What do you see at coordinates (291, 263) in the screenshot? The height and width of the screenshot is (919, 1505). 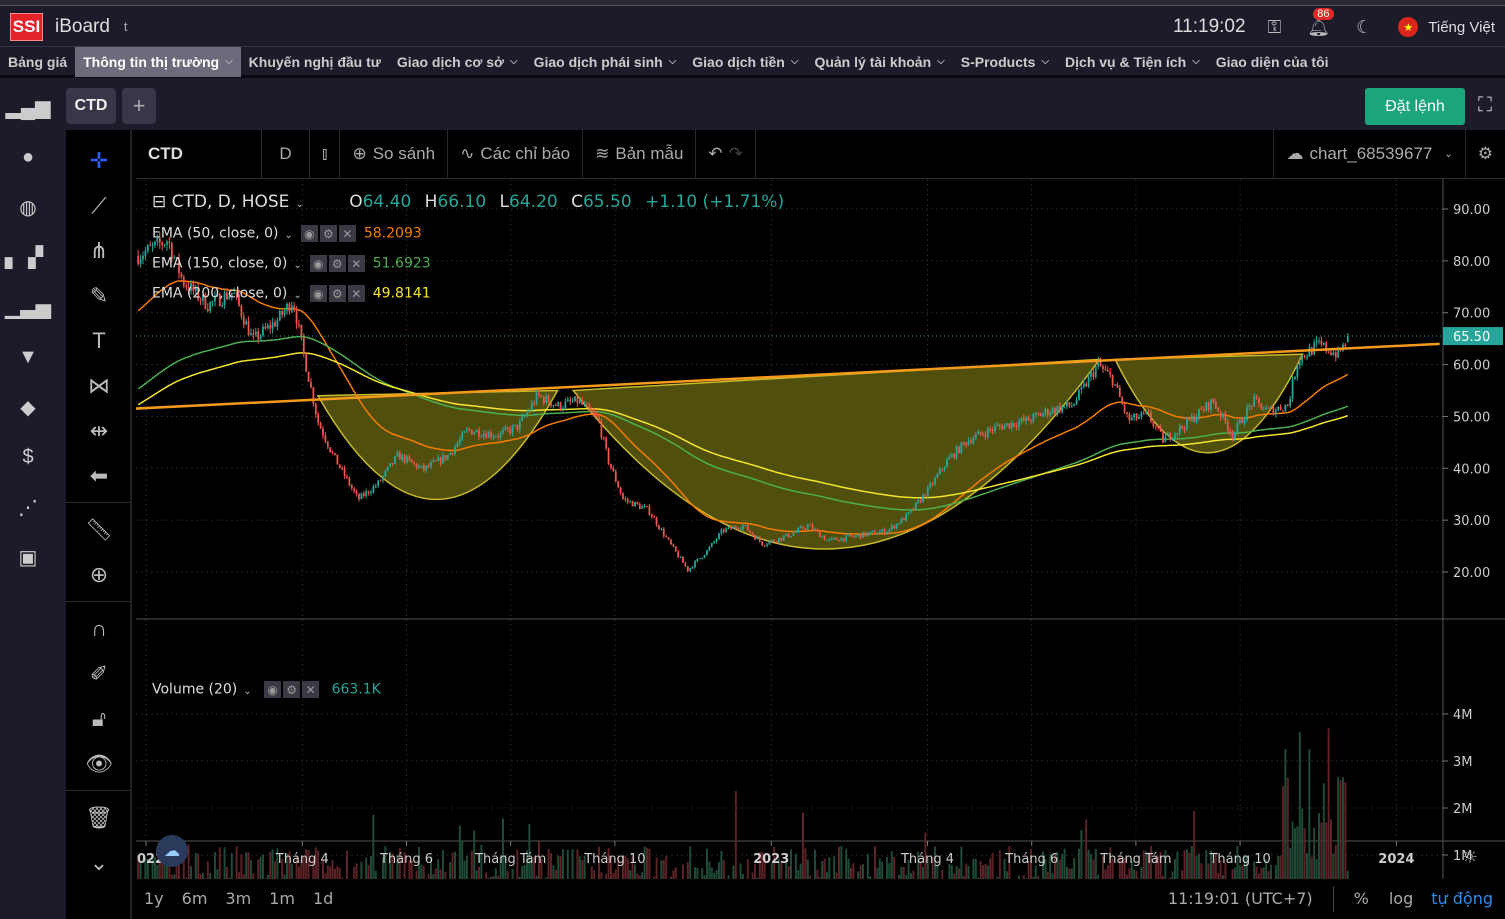 I see `indicator-legend-row: EMA (150, close, 0) ⌄ ◉ ⚙ ✕ 51.6923` at bounding box center [291, 263].